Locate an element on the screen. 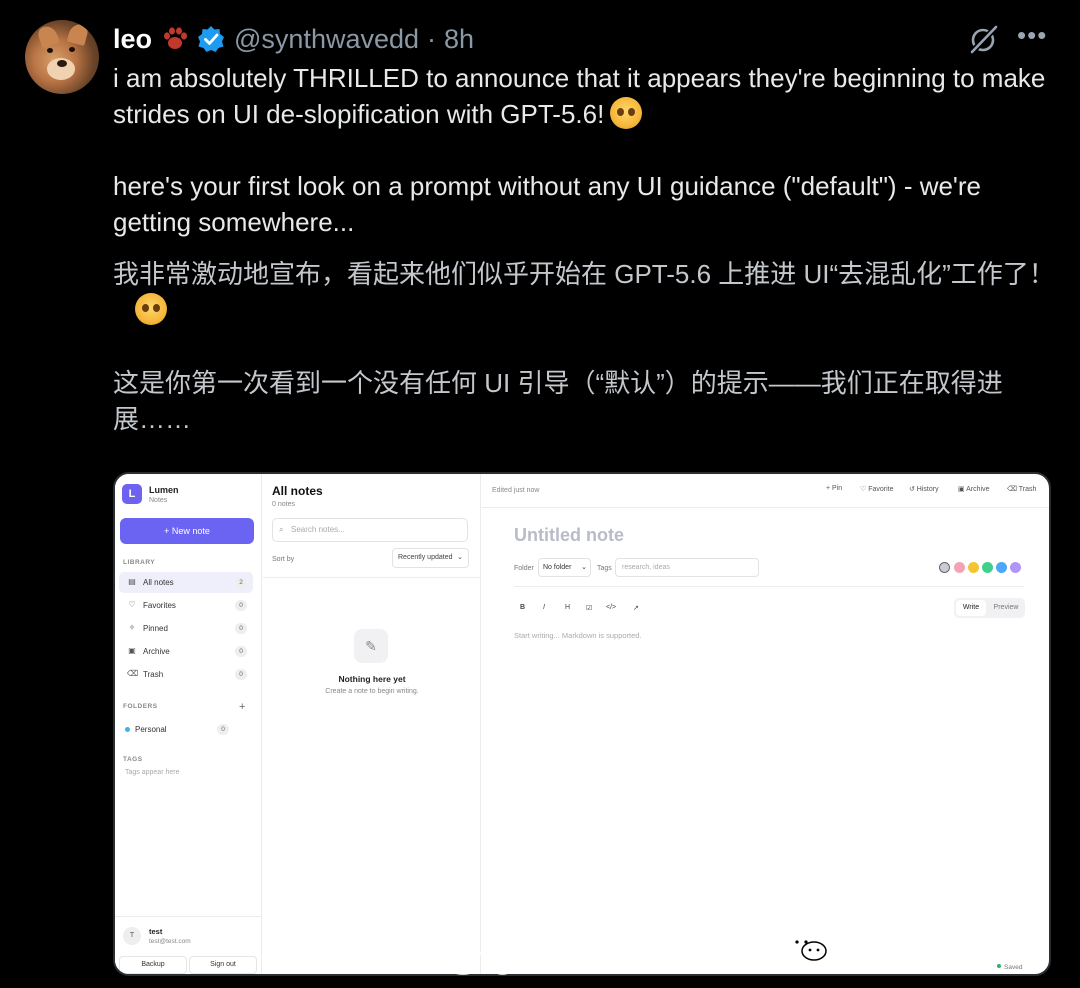 The width and height of the screenshot is (1080, 988). note-title-input: Untitled note is located at coordinates (569, 535).